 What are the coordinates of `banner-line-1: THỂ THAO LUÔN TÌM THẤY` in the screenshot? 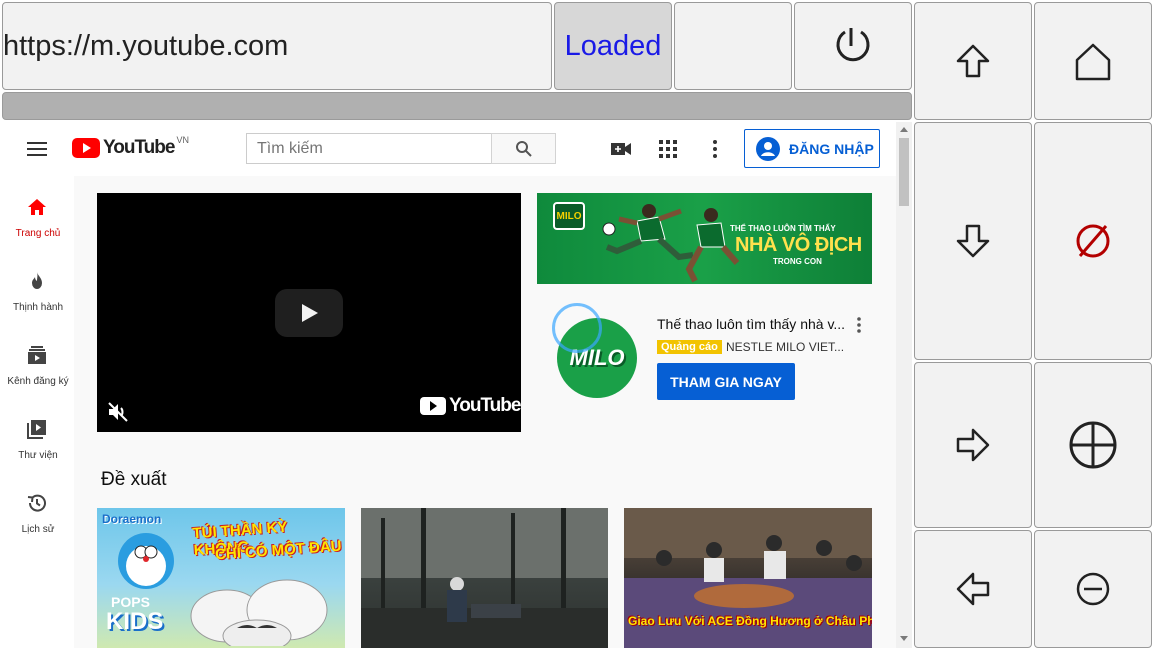 It's located at (783, 228).